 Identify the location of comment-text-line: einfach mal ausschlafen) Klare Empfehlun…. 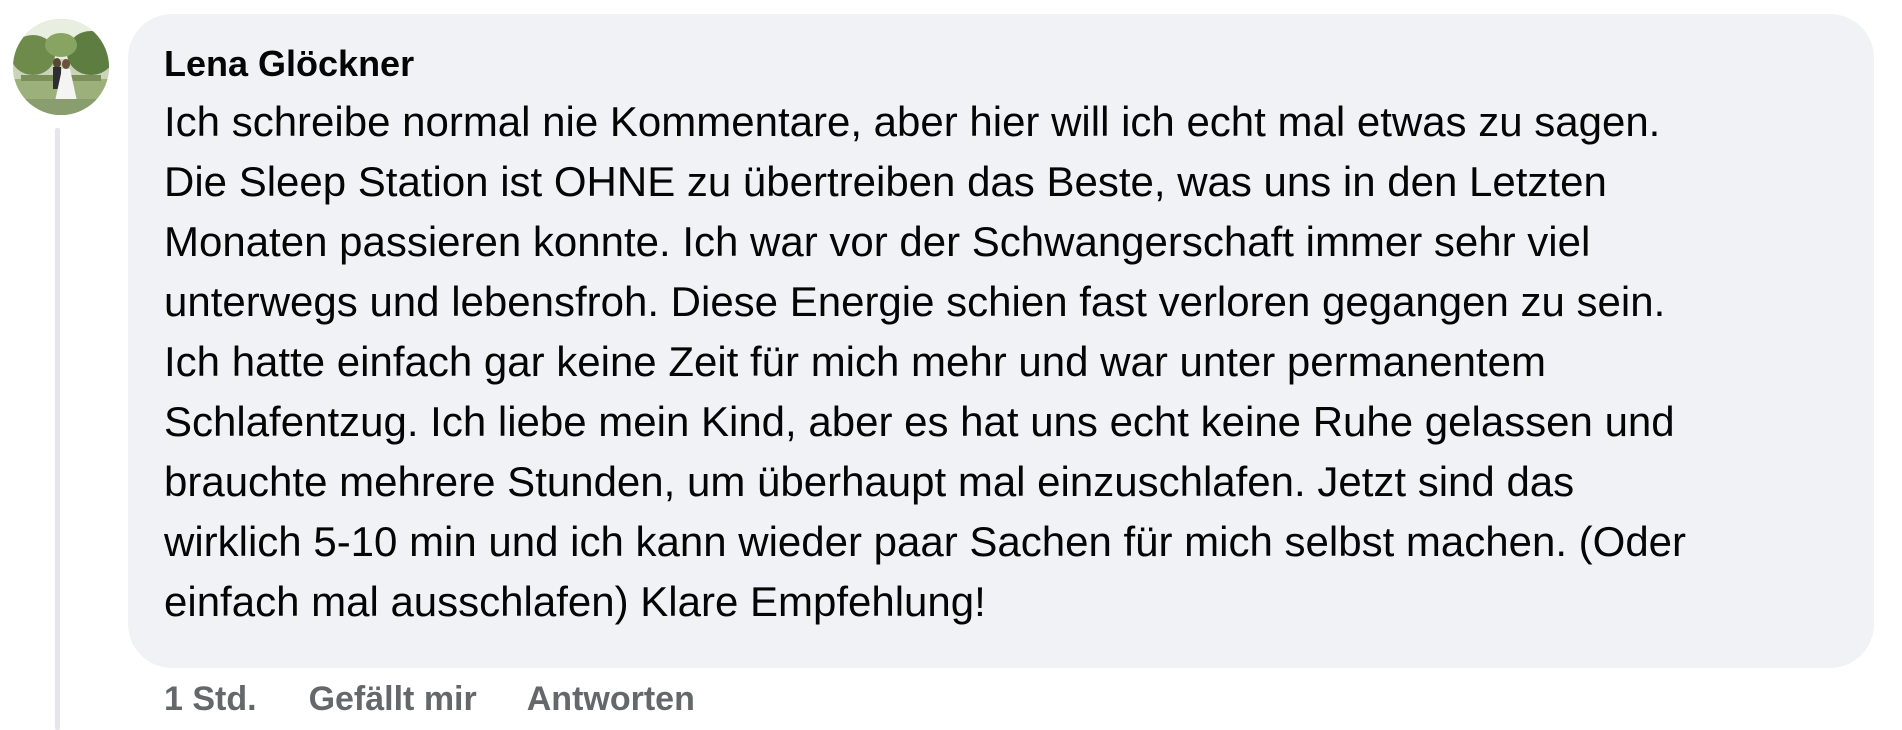
(575, 601).